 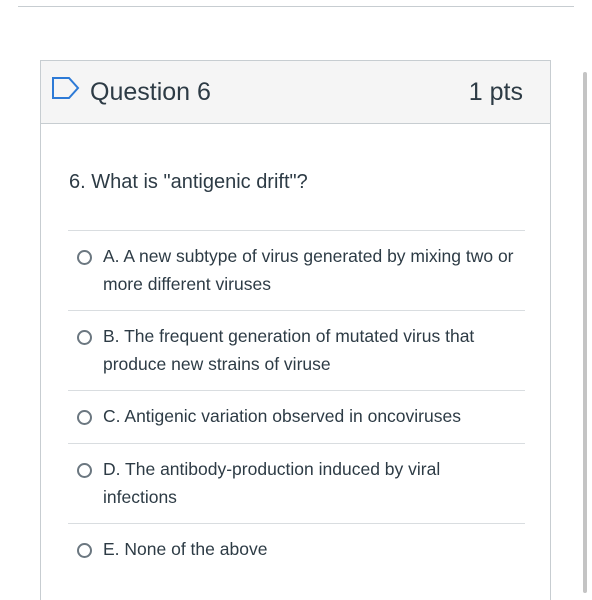 I want to click on page-scrollbar, so click(x=585, y=332).